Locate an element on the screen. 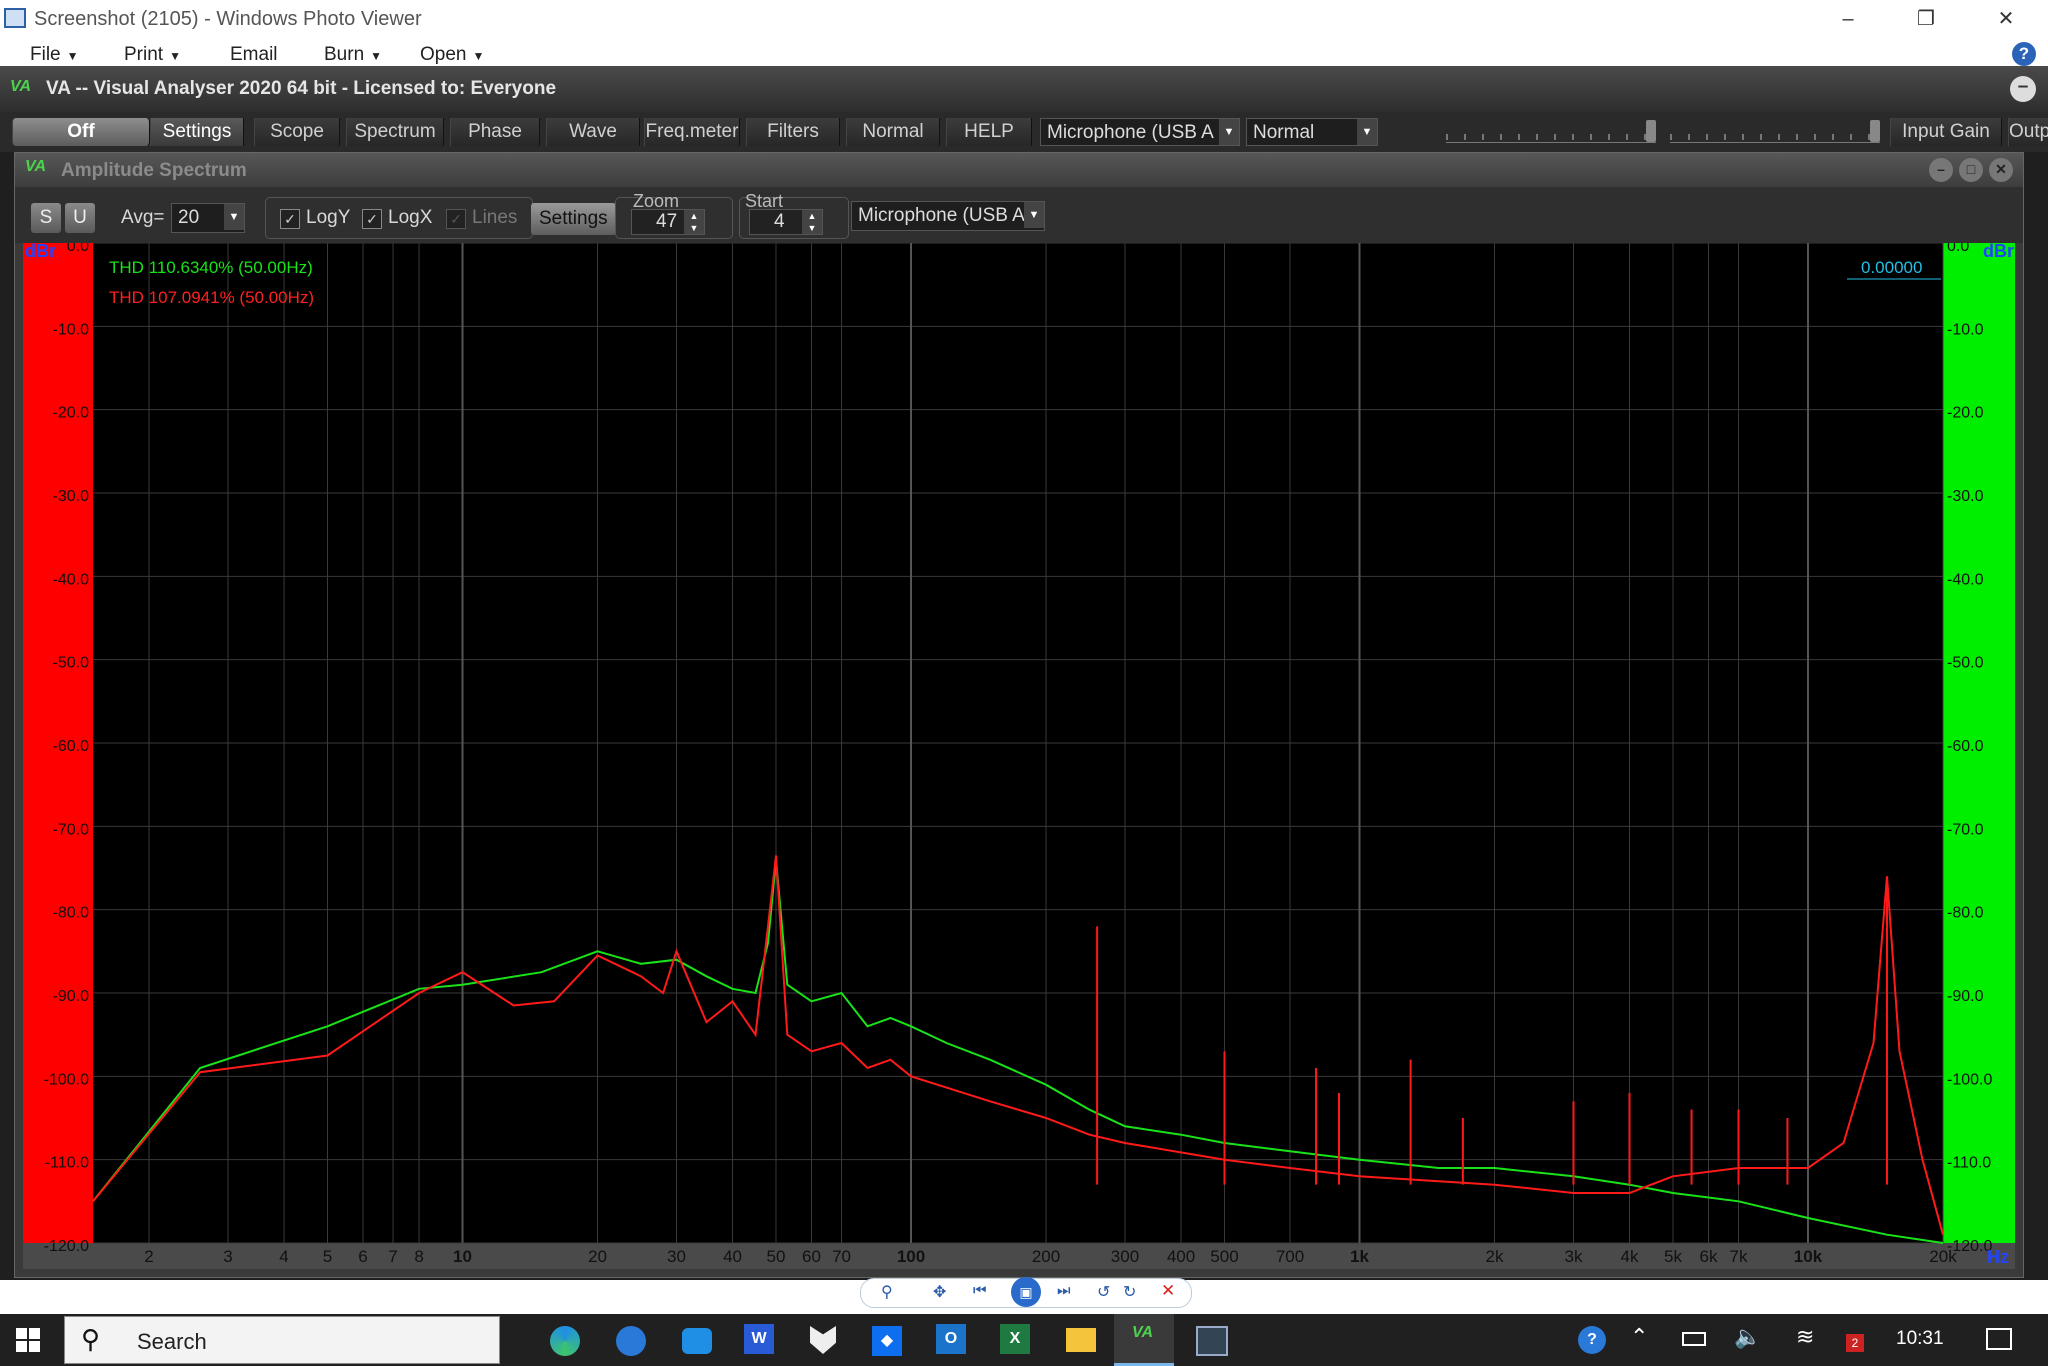  edge-beta-icon is located at coordinates (631, 1341).